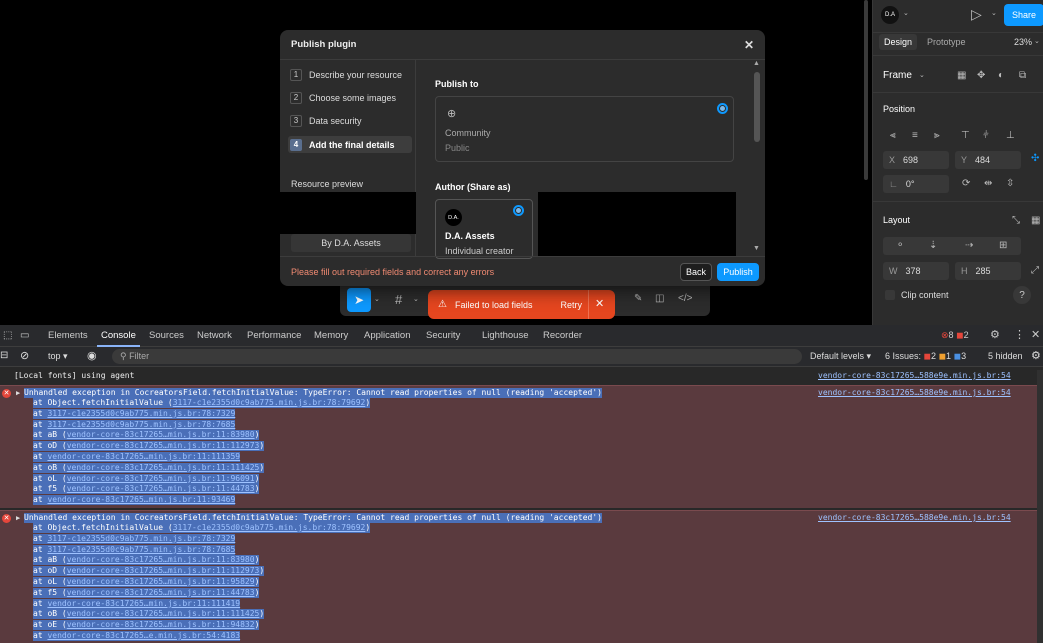 Image resolution: width=1043 pixels, height=643 pixels. Describe the element at coordinates (350, 74) in the screenshot. I see `step-1: 1 Describe your resource` at that location.